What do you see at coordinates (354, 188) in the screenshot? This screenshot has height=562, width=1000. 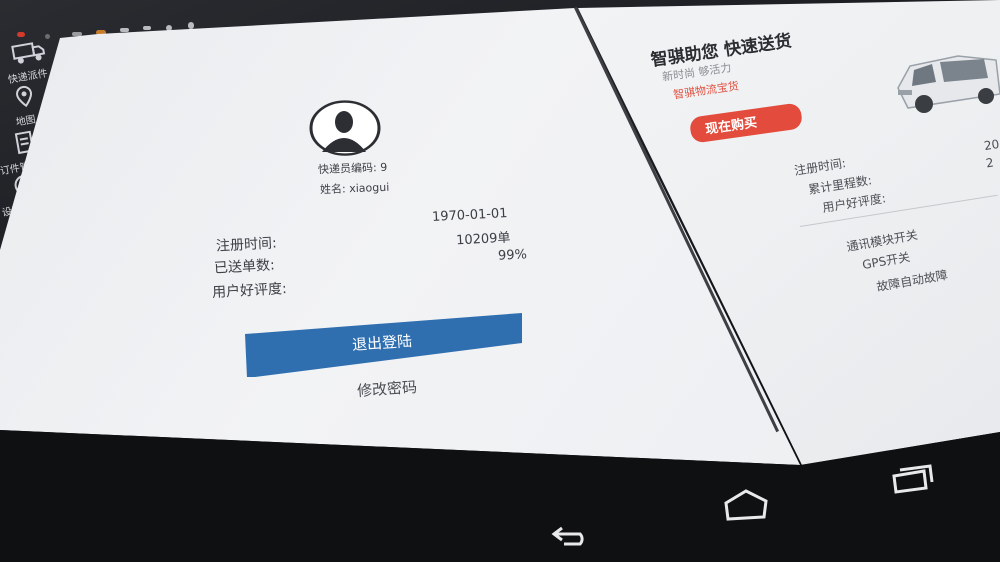 I see `courier-name: 姓名: xiaogui` at bounding box center [354, 188].